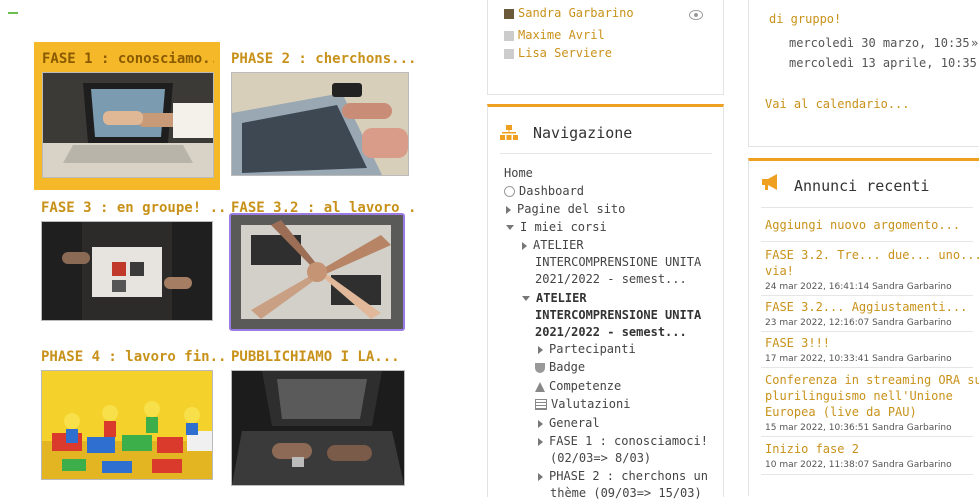 Image resolution: width=979 pixels, height=501 pixels. I want to click on dashboard-icon, so click(509, 191).